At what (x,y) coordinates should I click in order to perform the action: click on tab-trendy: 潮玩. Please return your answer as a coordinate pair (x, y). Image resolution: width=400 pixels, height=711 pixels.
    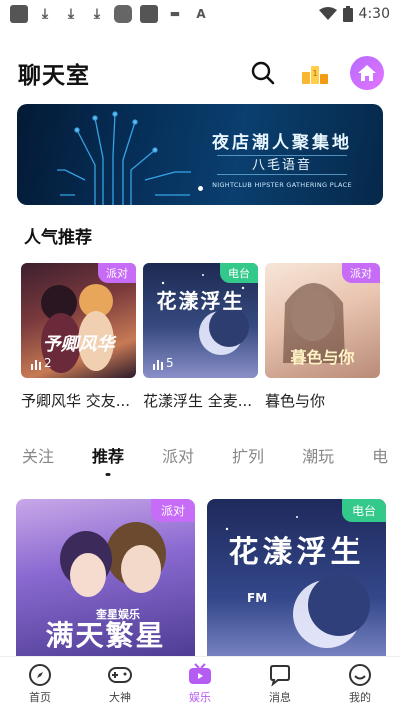
    Looking at the image, I should click on (318, 457).